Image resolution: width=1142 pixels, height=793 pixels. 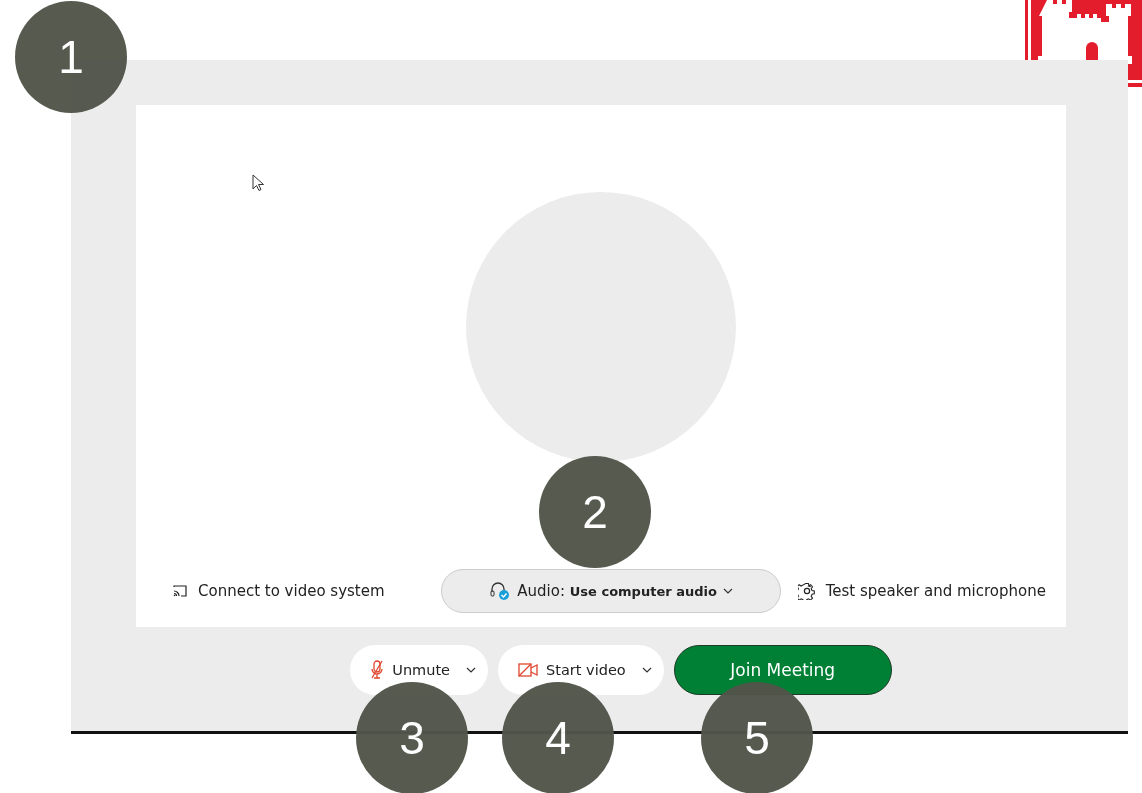 I want to click on test-speaker-link: Test speaker and microphone, so click(x=921, y=591).